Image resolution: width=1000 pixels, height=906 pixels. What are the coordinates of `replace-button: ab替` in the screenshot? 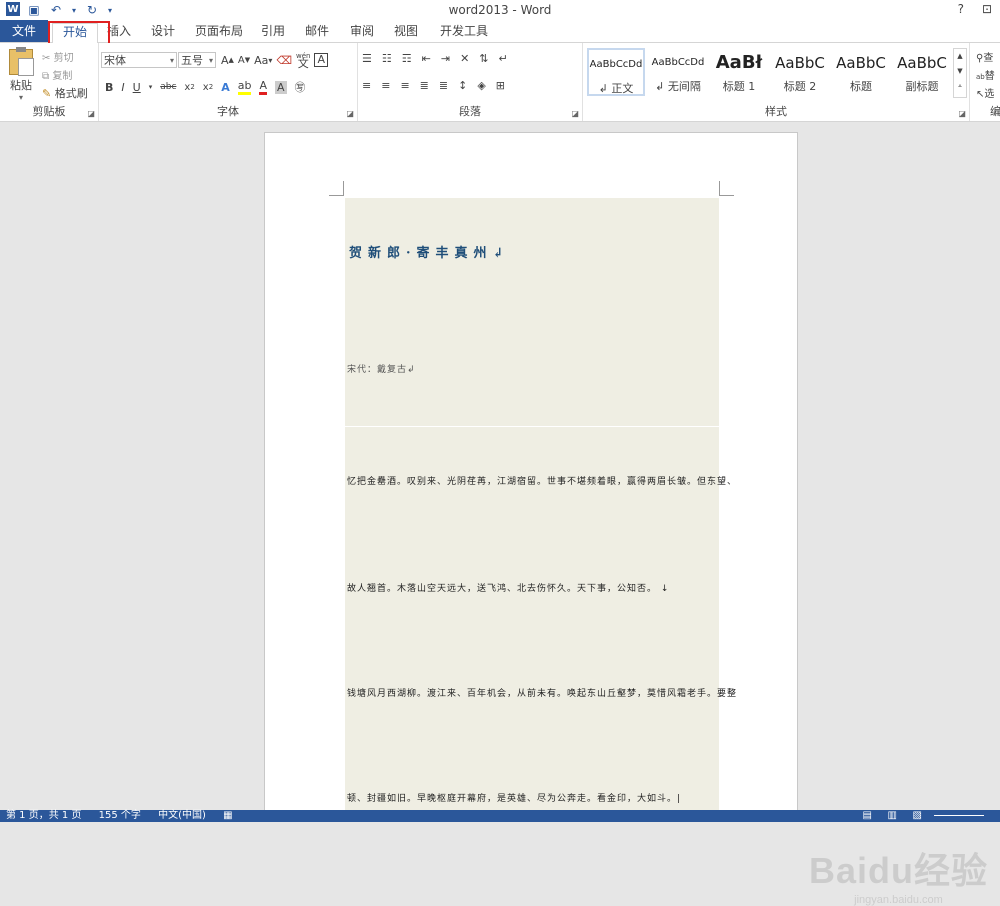 It's located at (985, 74).